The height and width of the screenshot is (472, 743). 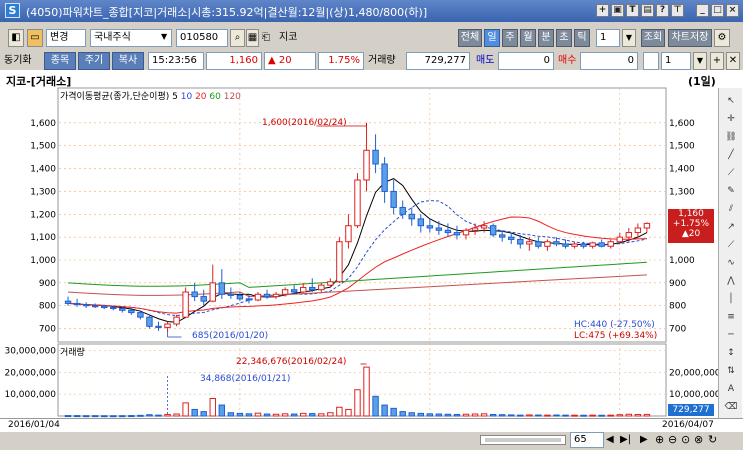 What do you see at coordinates (616, 336) in the screenshot?
I see `lc-annotation: LC:475 (+69.34%)` at bounding box center [616, 336].